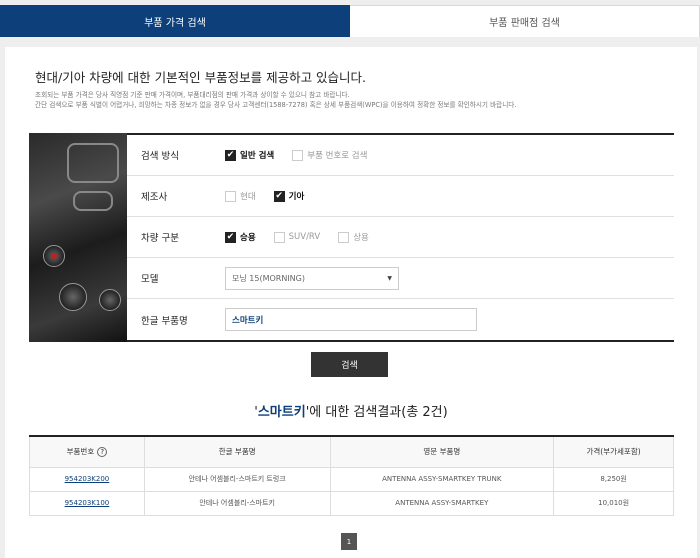 This screenshot has height=558, width=700. What do you see at coordinates (400, 278) in the screenshot?
I see `row-model: 모델 모닝 15(MORNING) ▼` at bounding box center [400, 278].